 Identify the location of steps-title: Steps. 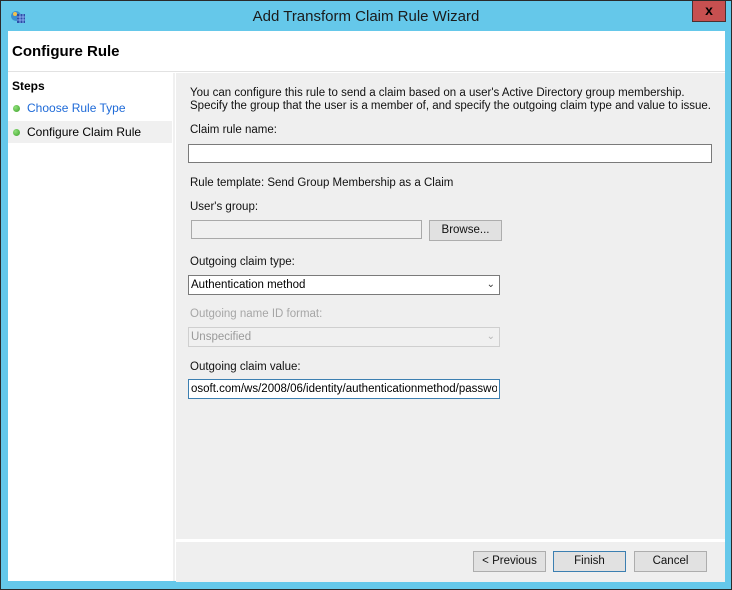
(28, 86).